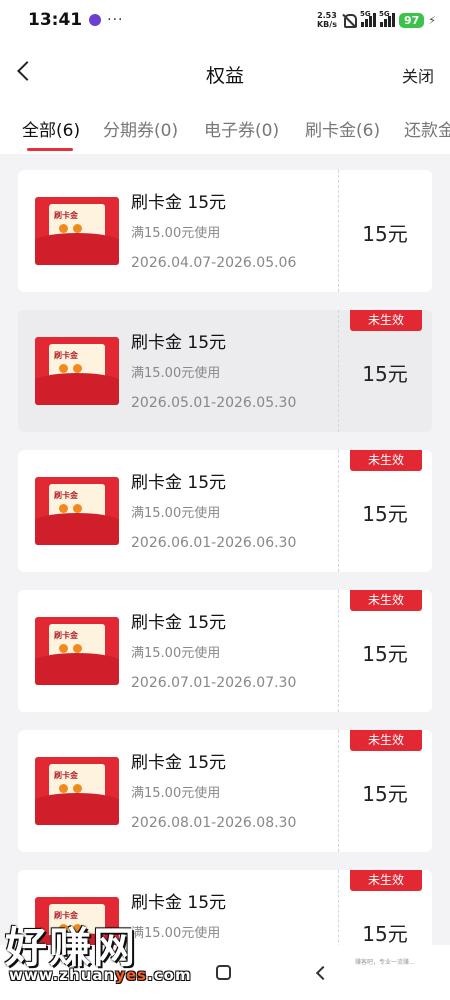  What do you see at coordinates (225, 20) in the screenshot?
I see `status-bar: 13:41 ··· 2.53 KB/s 5G 5G 97 ⚡` at bounding box center [225, 20].